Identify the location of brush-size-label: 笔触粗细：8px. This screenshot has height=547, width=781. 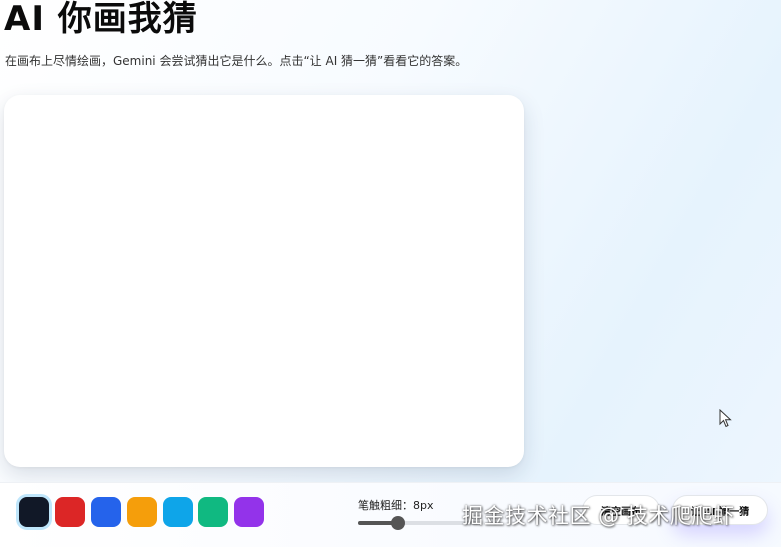
(396, 505).